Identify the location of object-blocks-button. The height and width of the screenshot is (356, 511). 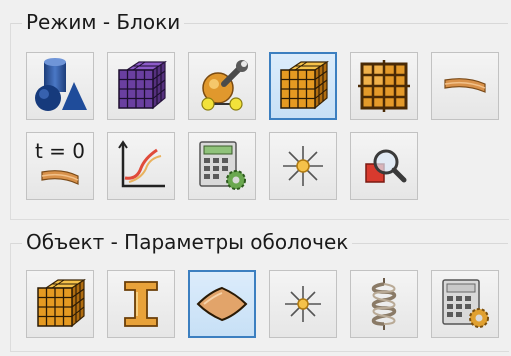
(60, 304).